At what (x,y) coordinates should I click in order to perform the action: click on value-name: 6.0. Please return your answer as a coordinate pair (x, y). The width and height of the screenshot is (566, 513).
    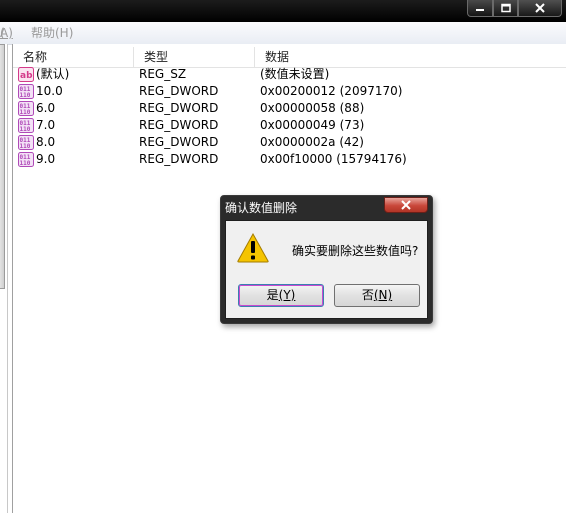
    Looking at the image, I should click on (46, 108).